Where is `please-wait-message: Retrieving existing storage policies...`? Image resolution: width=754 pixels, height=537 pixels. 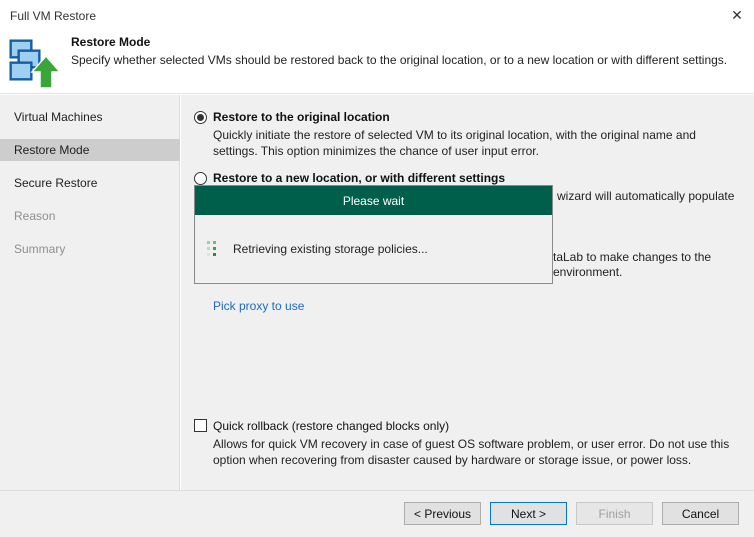
please-wait-message: Retrieving existing storage policies... is located at coordinates (330, 249).